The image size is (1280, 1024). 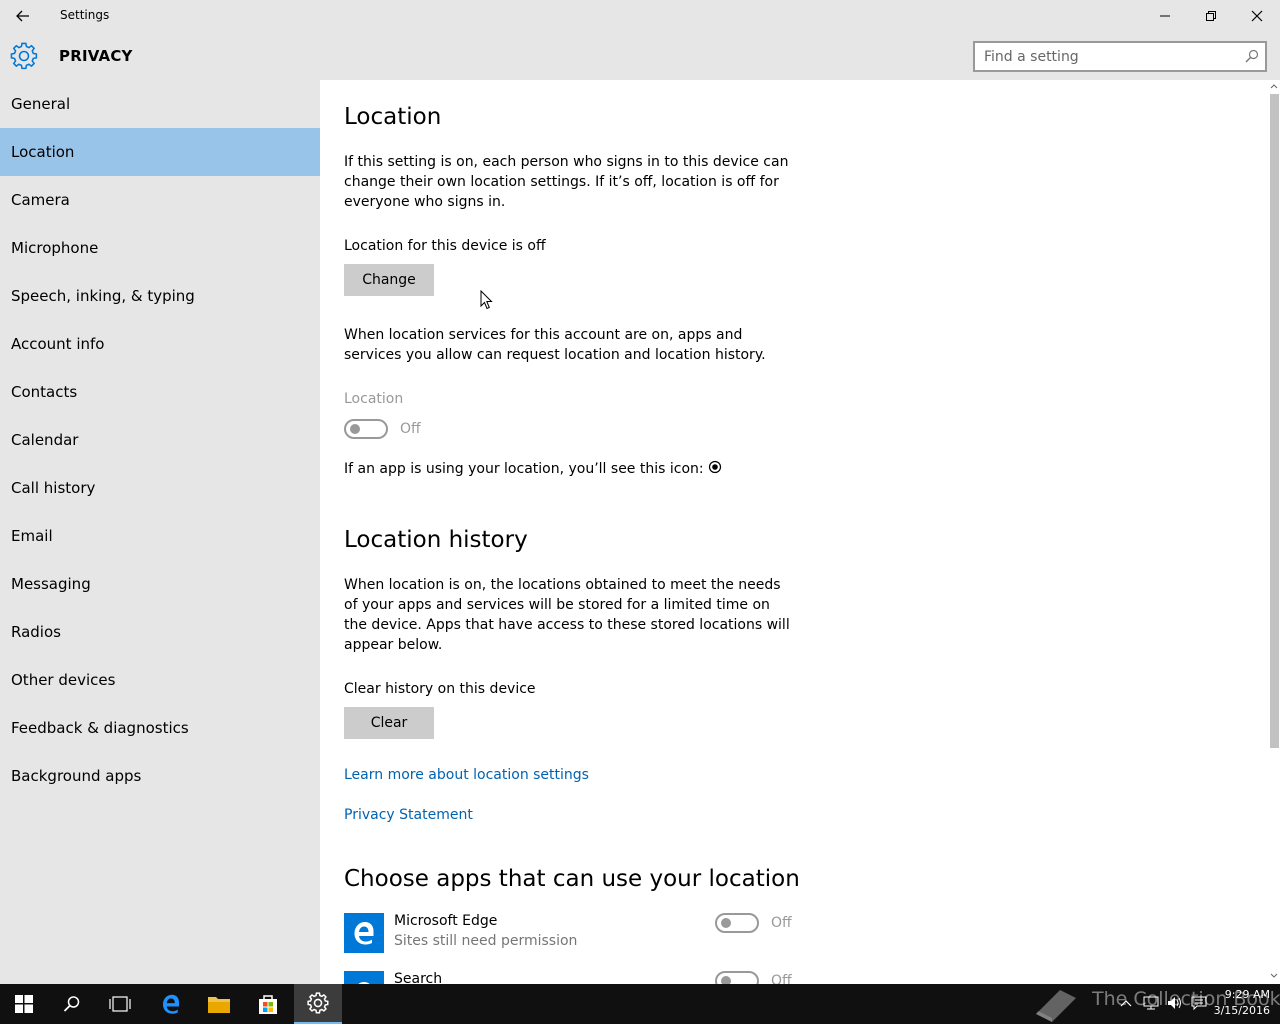 I want to click on sidebar-item-contacts: Contacts, so click(x=160, y=392).